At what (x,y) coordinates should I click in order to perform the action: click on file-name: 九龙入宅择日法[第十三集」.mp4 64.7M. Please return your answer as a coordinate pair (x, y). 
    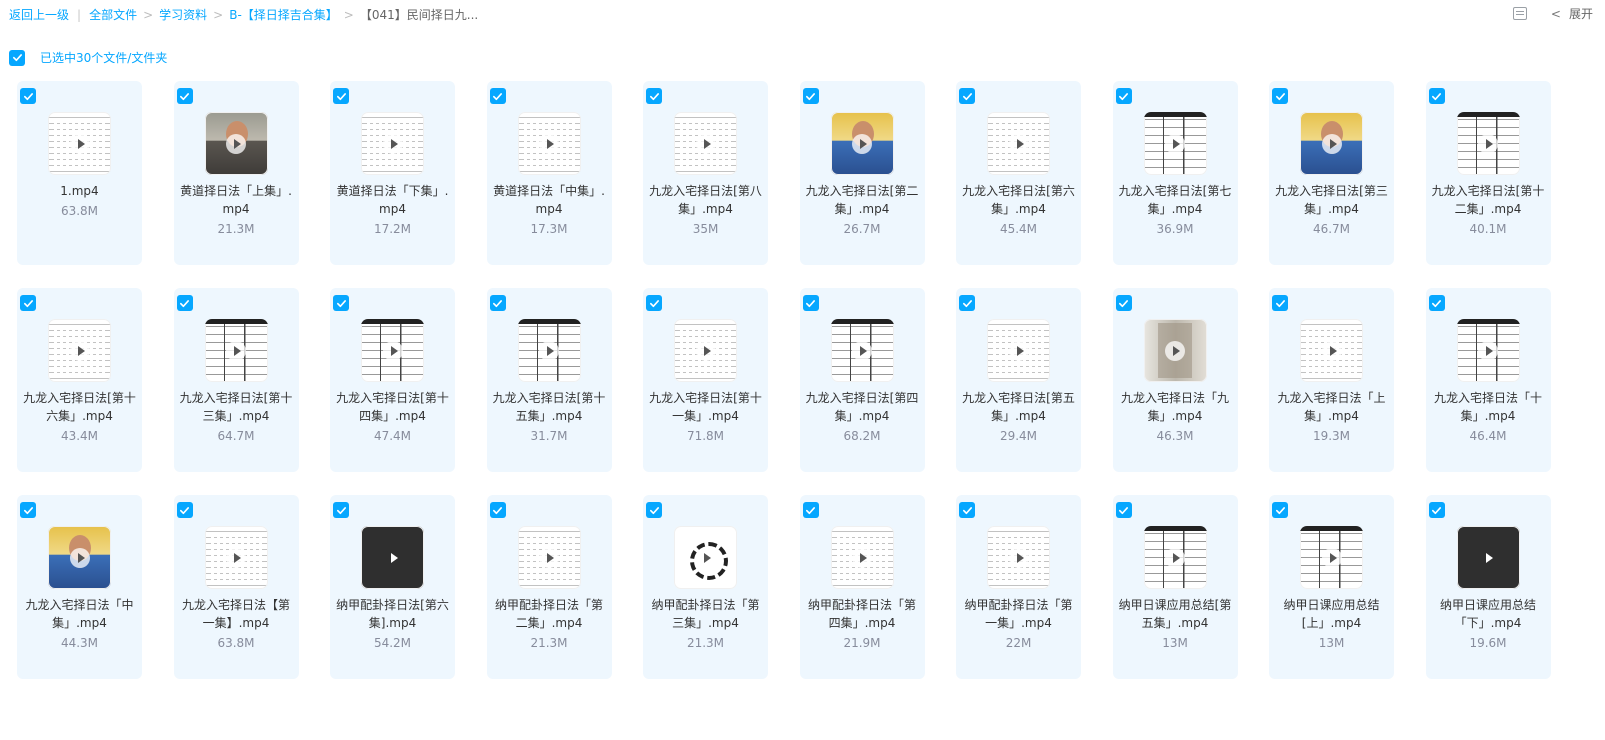
    Looking at the image, I should click on (236, 417).